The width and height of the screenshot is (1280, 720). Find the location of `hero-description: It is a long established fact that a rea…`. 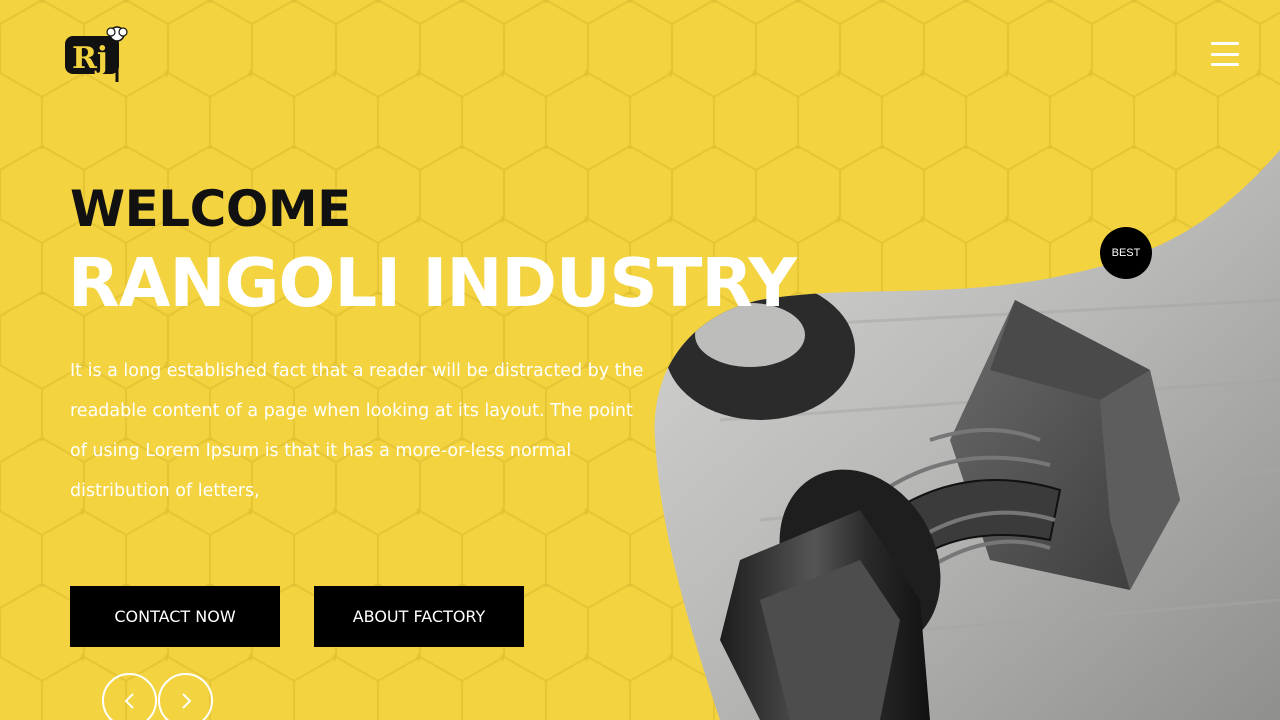

hero-description: It is a long established fact that a rea… is located at coordinates (357, 431).